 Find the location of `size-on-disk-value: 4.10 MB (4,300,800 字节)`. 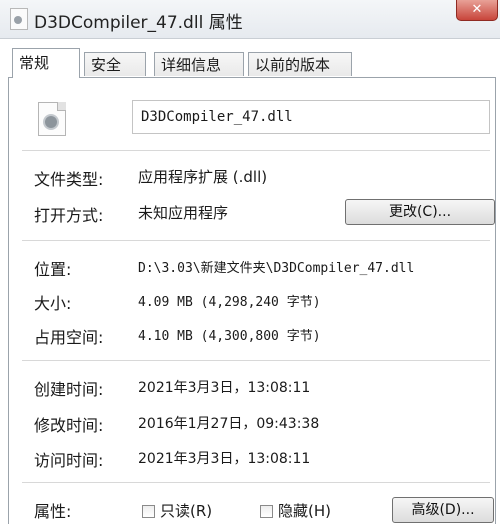

size-on-disk-value: 4.10 MB (4,300,800 字节) is located at coordinates (229, 336).